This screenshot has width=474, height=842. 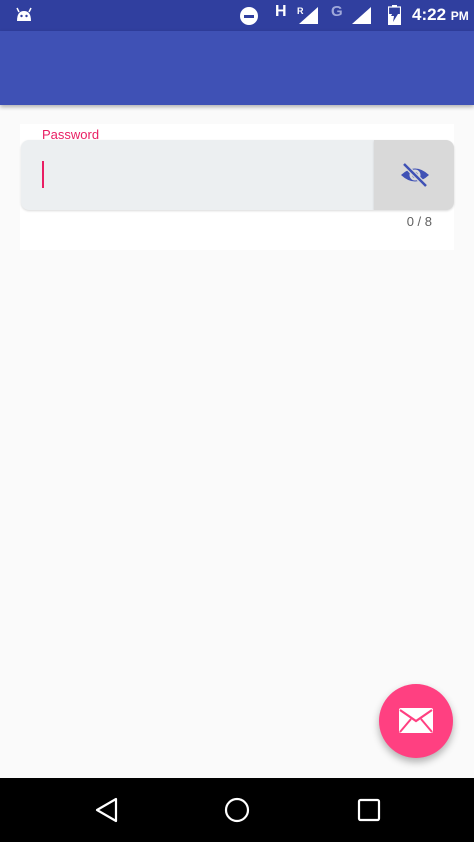 I want to click on clock: 4:22 PM, so click(x=440, y=15).